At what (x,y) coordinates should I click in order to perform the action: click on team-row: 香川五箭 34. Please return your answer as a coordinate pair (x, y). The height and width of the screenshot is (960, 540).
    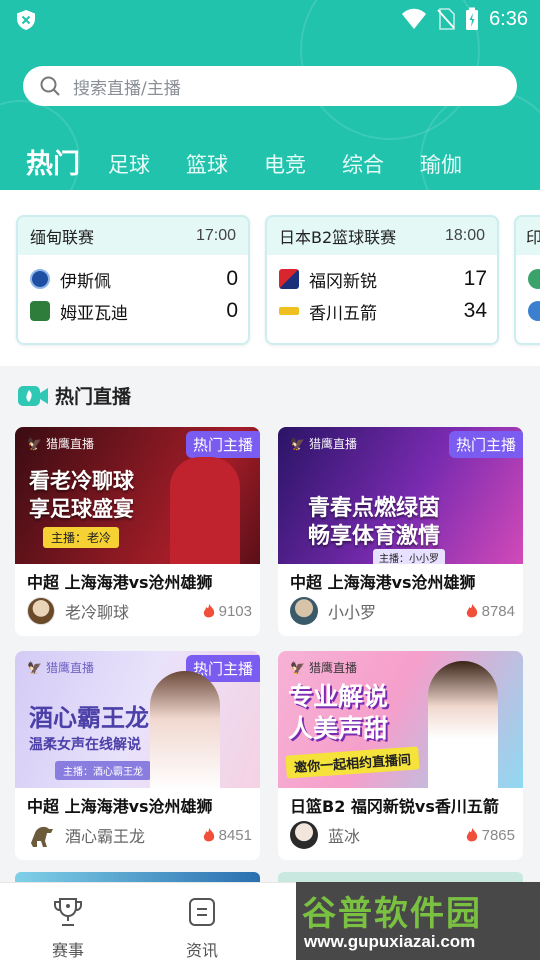
    Looking at the image, I should click on (382, 311).